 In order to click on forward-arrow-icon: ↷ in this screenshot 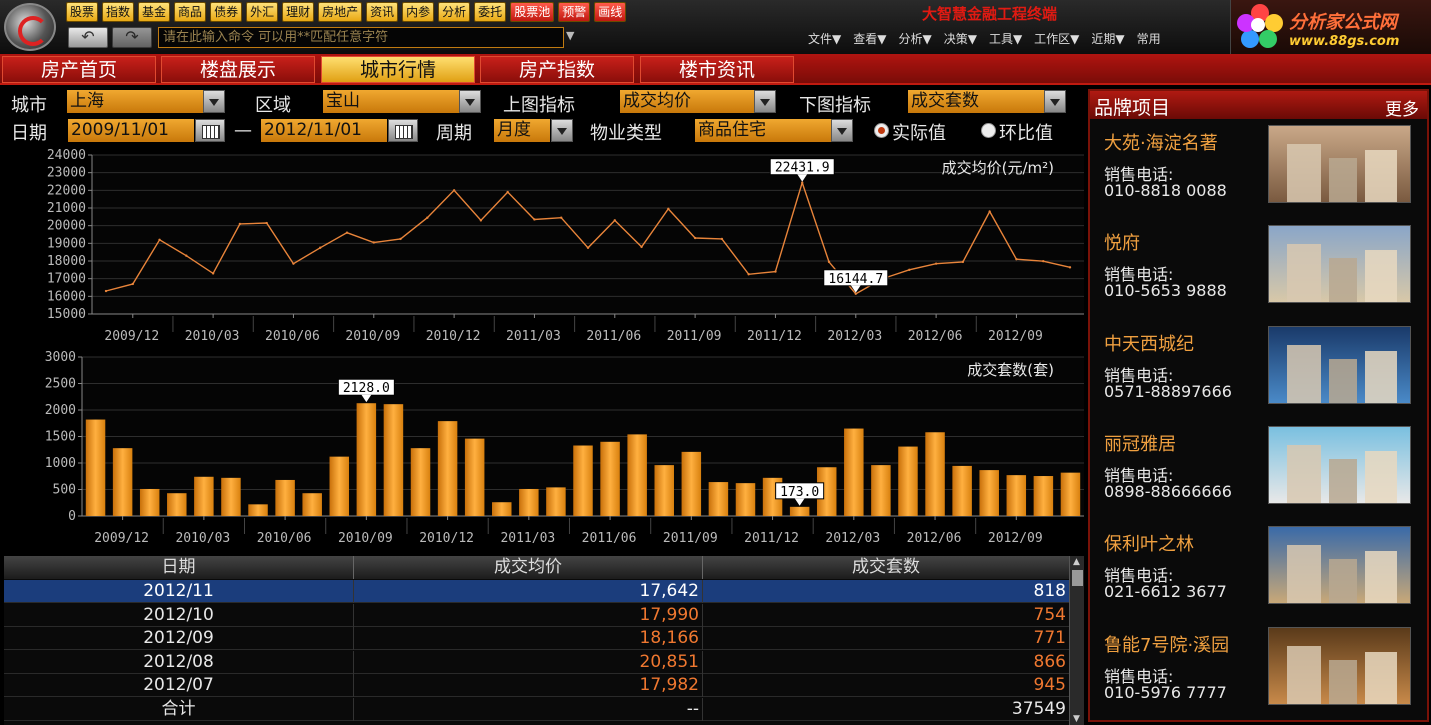, I will do `click(132, 37)`.